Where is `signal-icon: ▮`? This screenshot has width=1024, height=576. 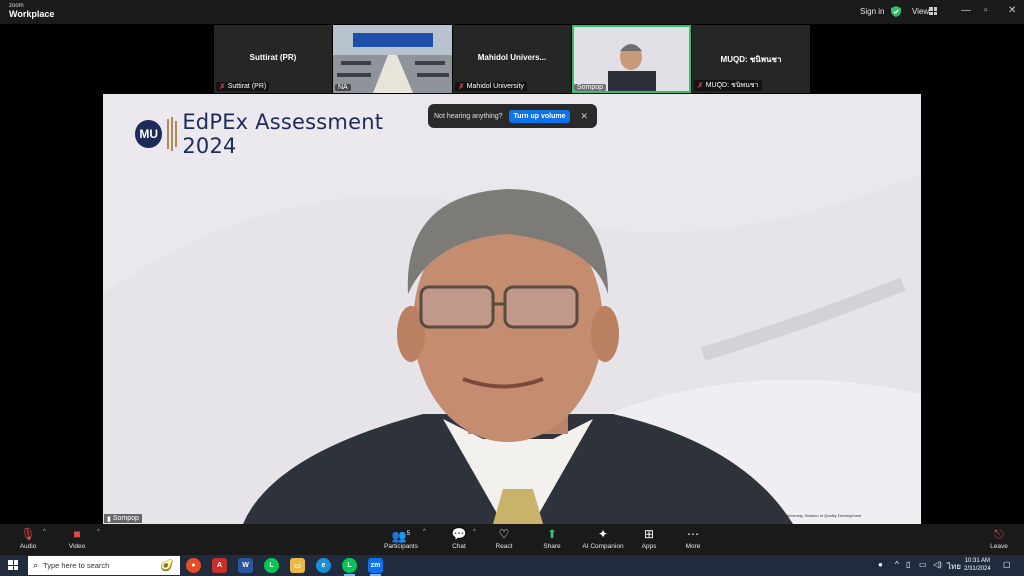
signal-icon: ▮ is located at coordinates (109, 519).